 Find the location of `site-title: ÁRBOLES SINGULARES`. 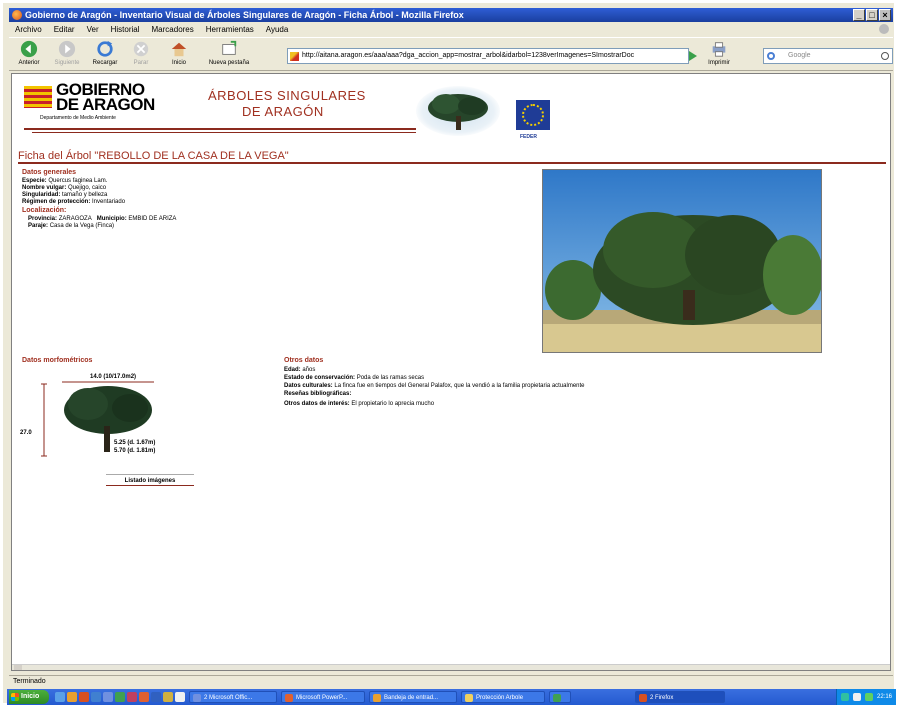

site-title: ÁRBOLES SINGULARES is located at coordinates (287, 95).